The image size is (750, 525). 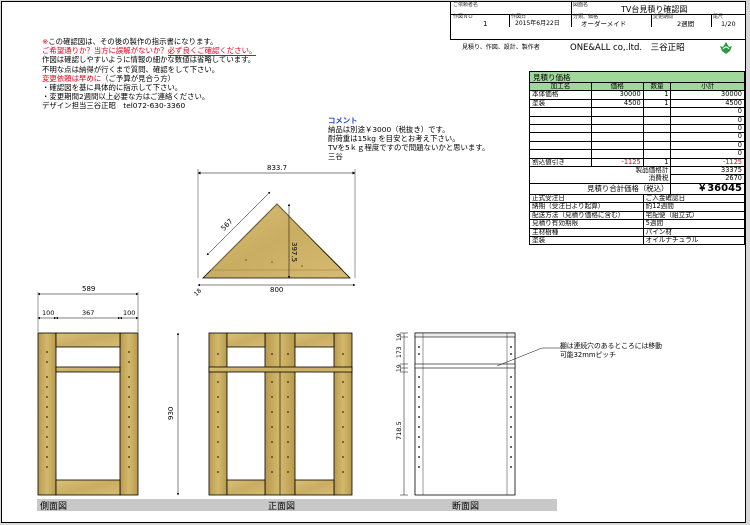 I want to click on dim-side-left: 100, so click(x=48, y=313).